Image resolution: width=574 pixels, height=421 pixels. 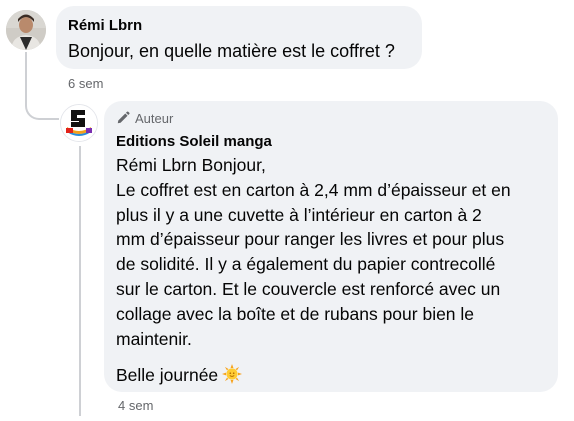 I want to click on sun-emoji-icon, so click(x=232, y=377).